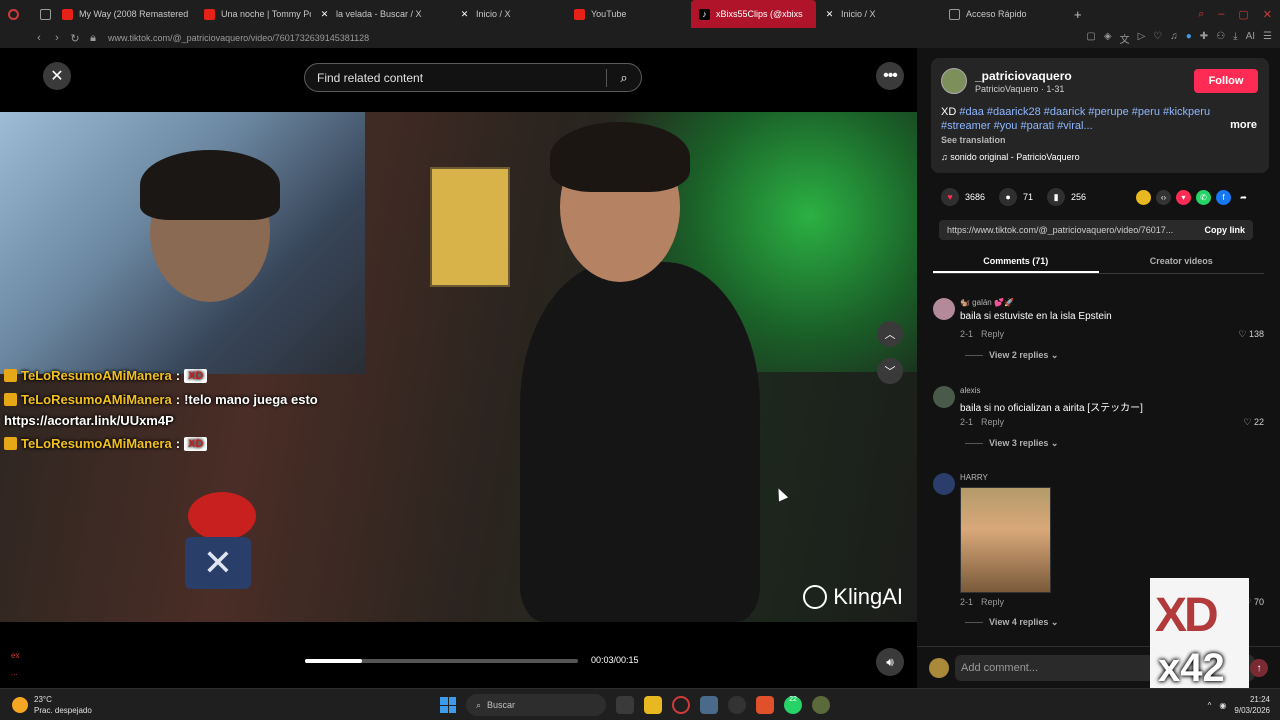 This screenshot has width=1280, height=720. Describe the element at coordinates (1204, 38) in the screenshot. I see `puzzle-icon: ✚` at that location.